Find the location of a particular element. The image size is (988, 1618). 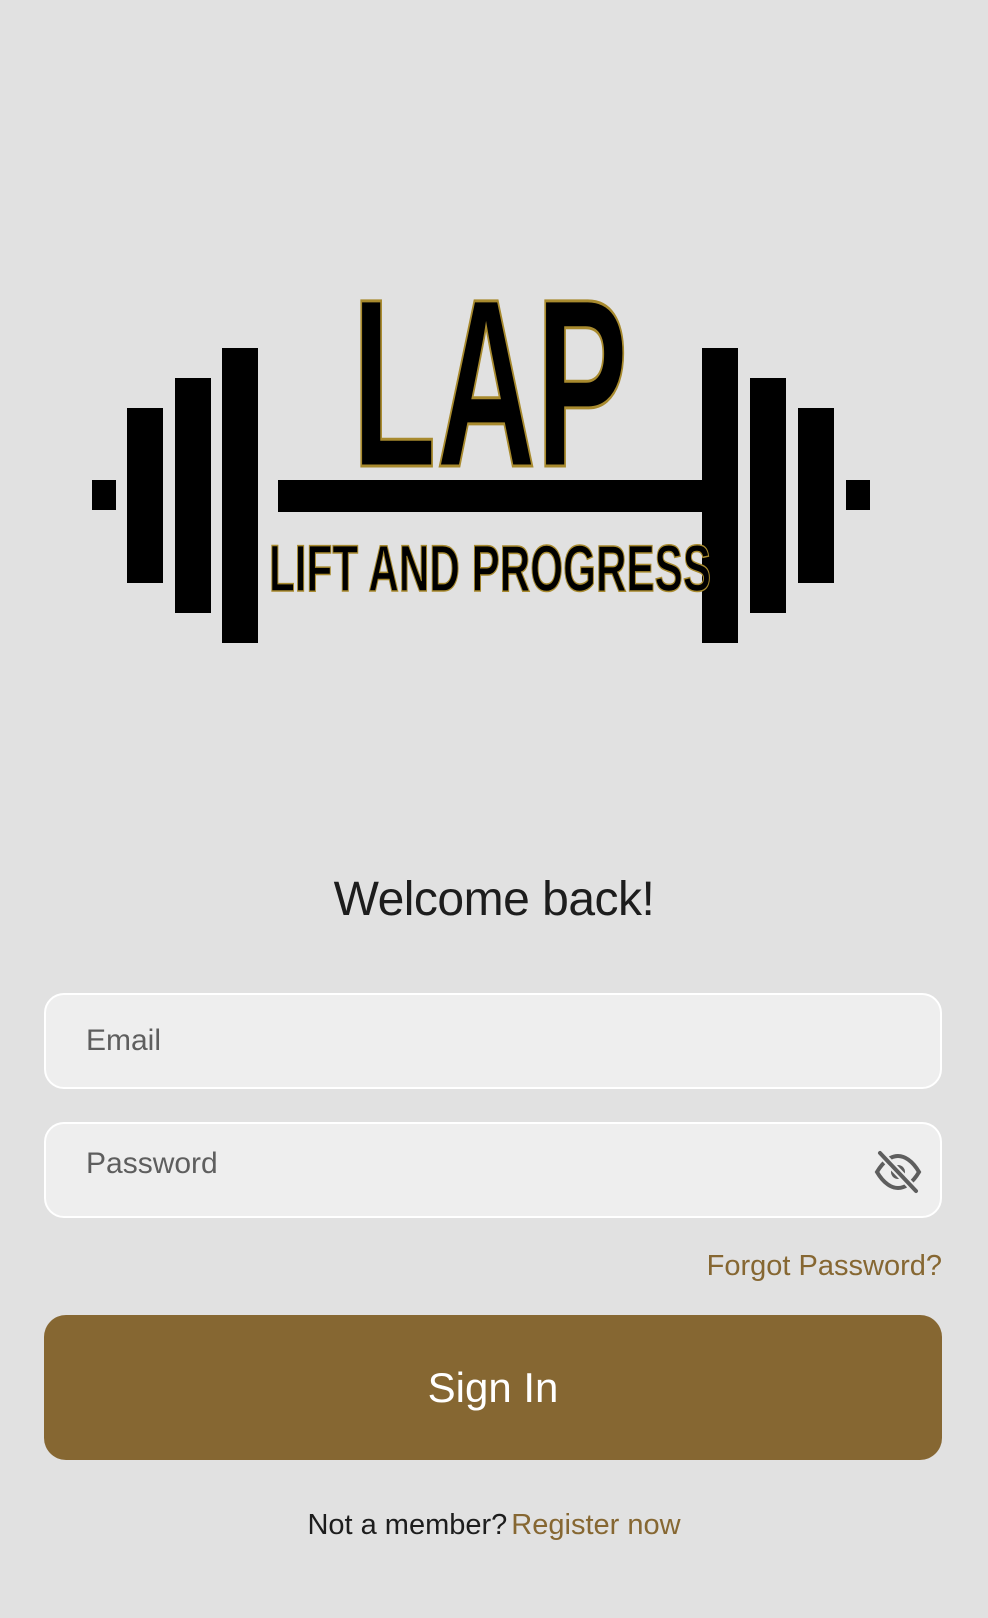

password-input is located at coordinates (486, 1164).